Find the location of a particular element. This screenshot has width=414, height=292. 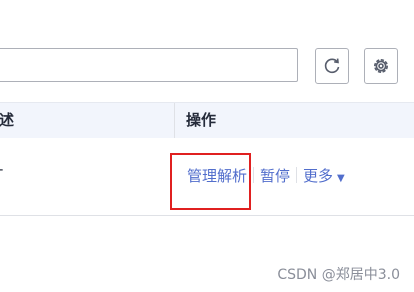

settings-button is located at coordinates (381, 66).